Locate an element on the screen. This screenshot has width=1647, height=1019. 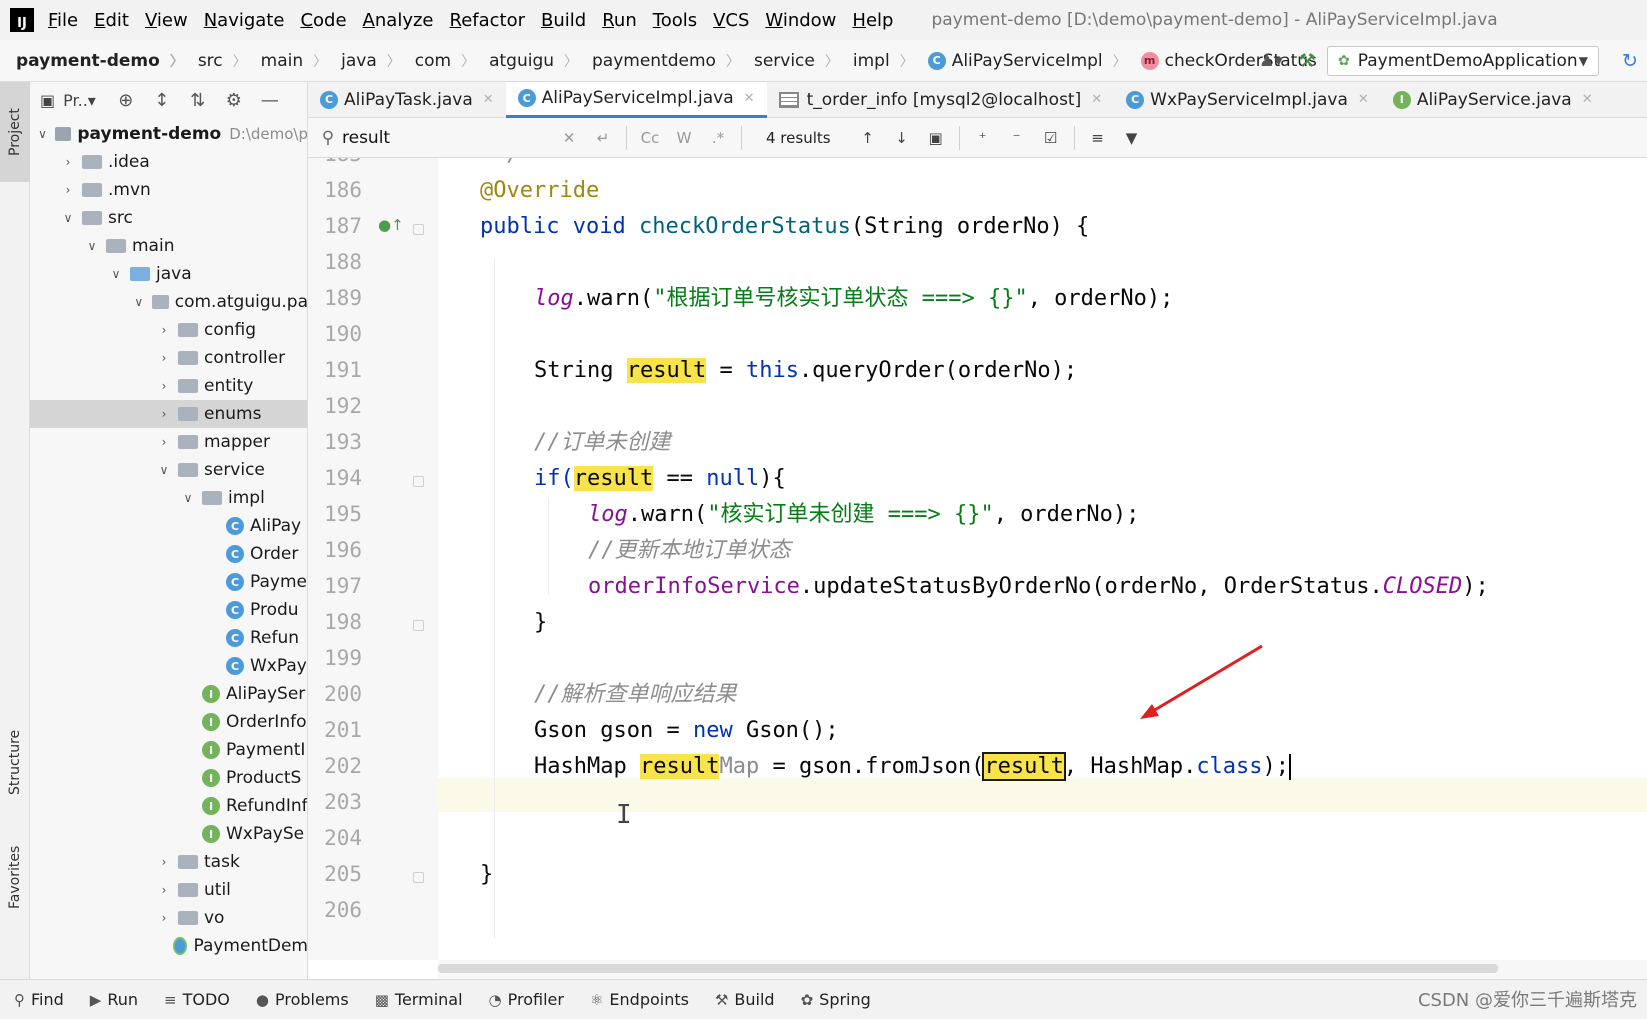
match-case-button: Cc is located at coordinates (650, 138).